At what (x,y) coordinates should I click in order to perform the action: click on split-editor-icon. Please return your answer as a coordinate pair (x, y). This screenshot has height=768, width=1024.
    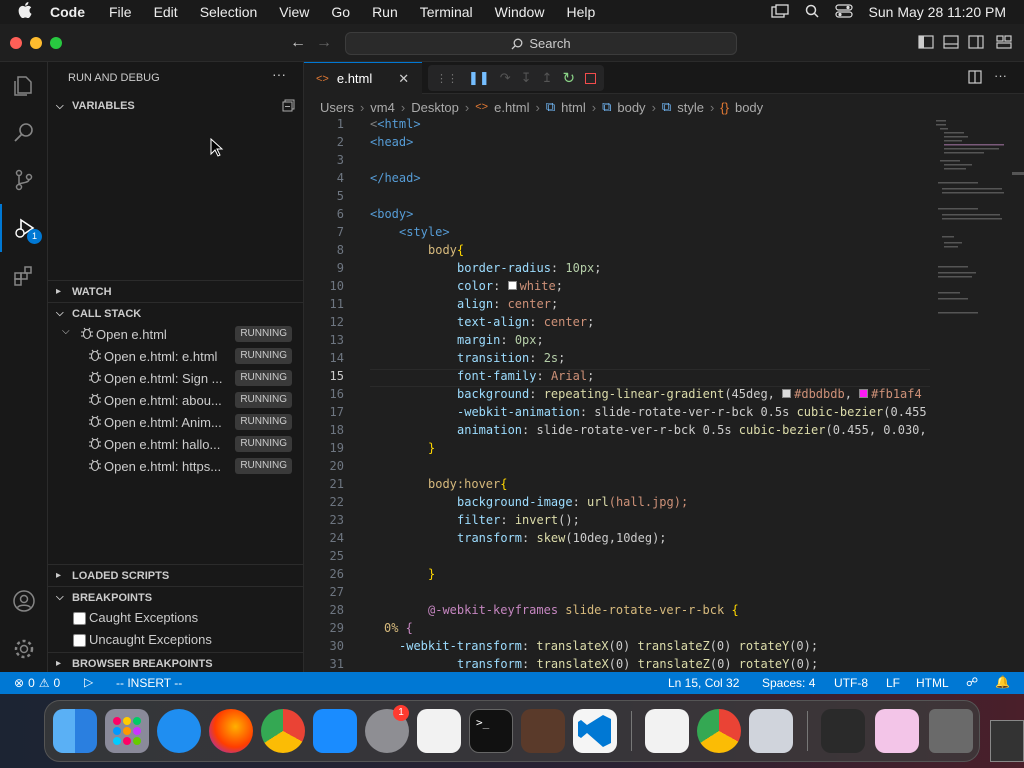
    Looking at the image, I should click on (975, 78).